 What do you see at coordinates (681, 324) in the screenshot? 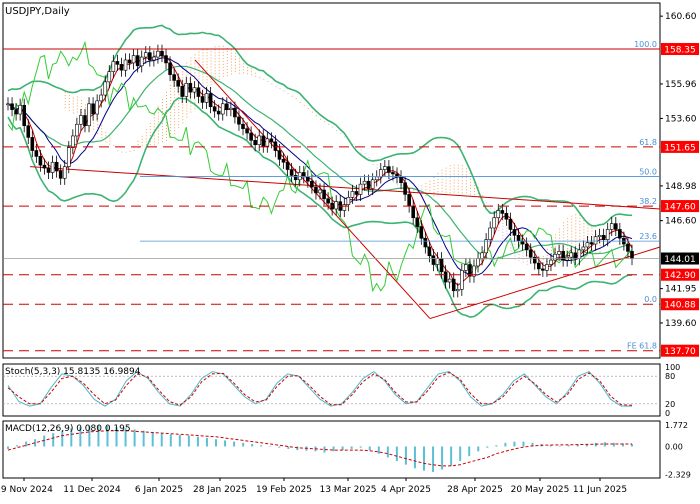
I see `y-tick-label: 139.60` at bounding box center [681, 324].